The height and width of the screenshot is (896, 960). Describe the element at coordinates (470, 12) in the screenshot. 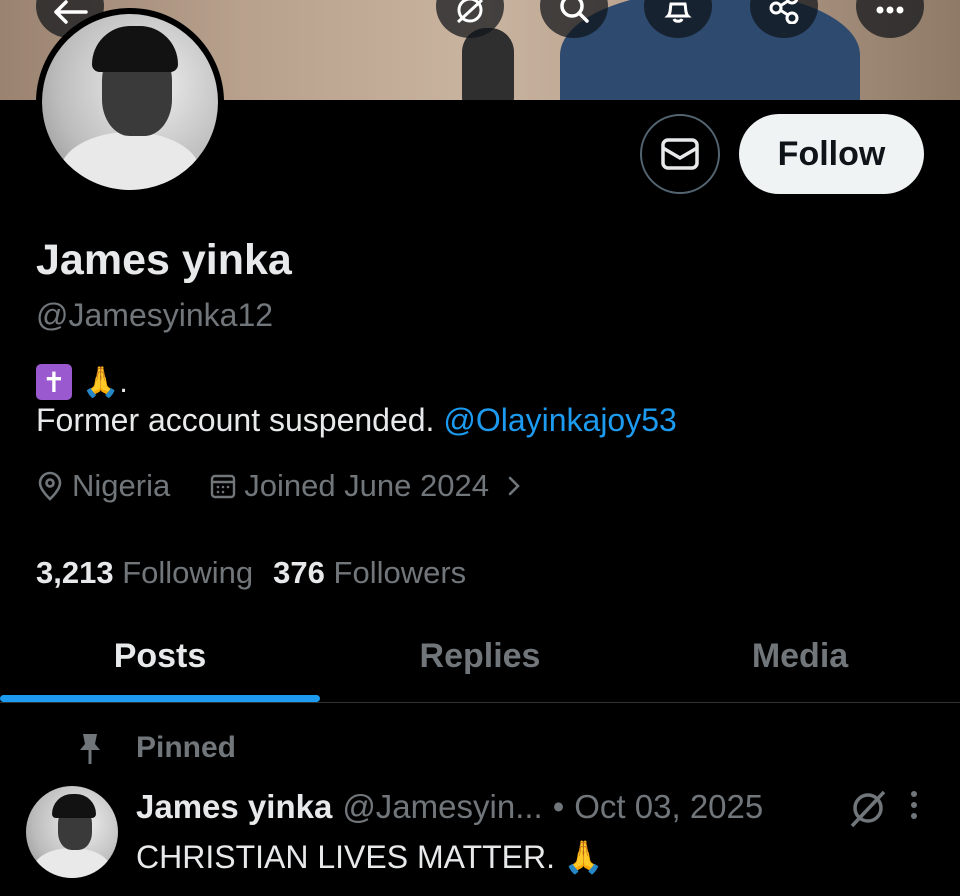

I see `grok-icon` at that location.